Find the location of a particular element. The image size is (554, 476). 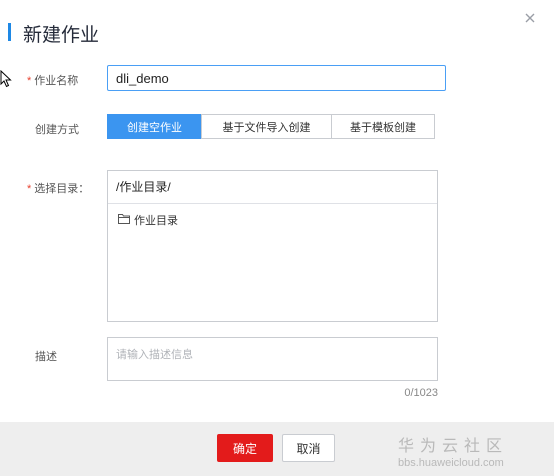

job-name-label-text: 作业名称 is located at coordinates (56, 81).